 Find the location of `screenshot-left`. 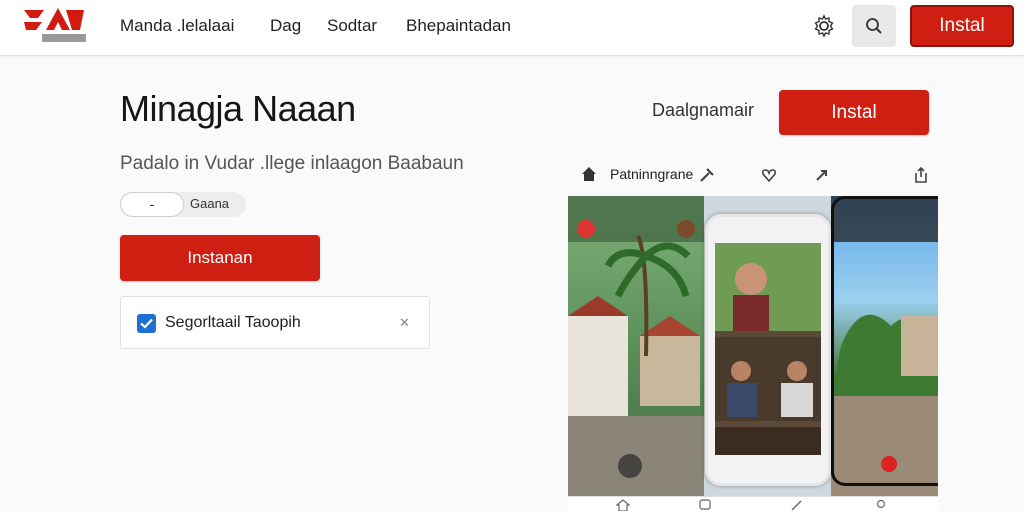

screenshot-left is located at coordinates (636, 346).